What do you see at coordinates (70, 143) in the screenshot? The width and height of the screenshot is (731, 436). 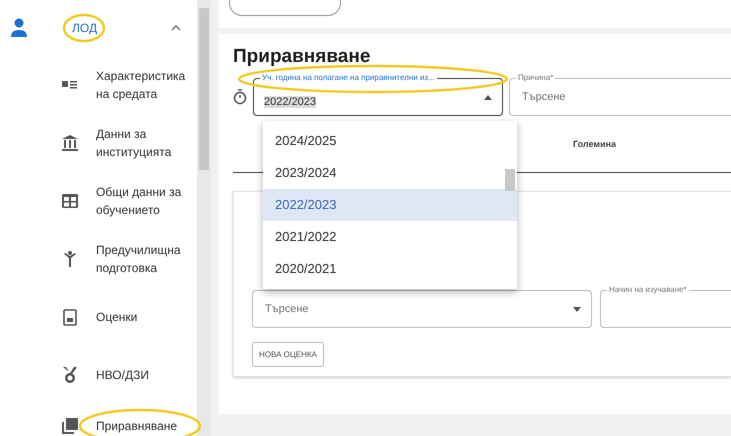 I see `bank-icon` at bounding box center [70, 143].